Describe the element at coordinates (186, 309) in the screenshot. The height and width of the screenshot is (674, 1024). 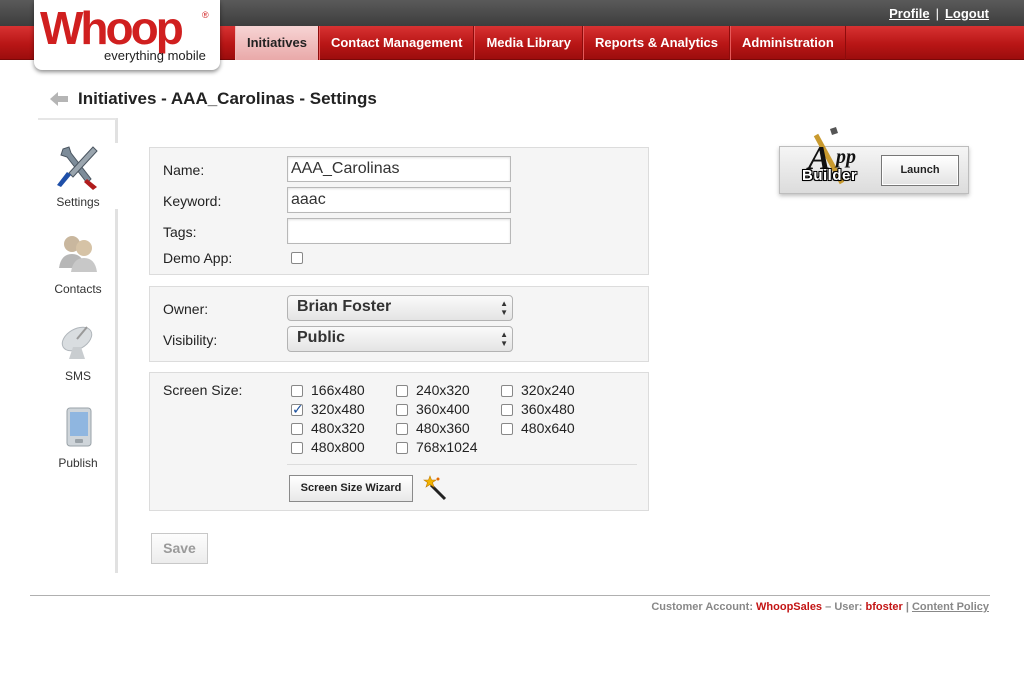
I see `owner-label: Owner:` at that location.